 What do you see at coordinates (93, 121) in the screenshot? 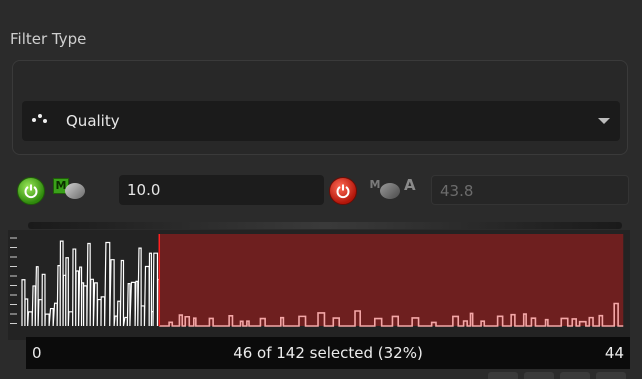
I see `filter-type-value: Quality` at bounding box center [93, 121].